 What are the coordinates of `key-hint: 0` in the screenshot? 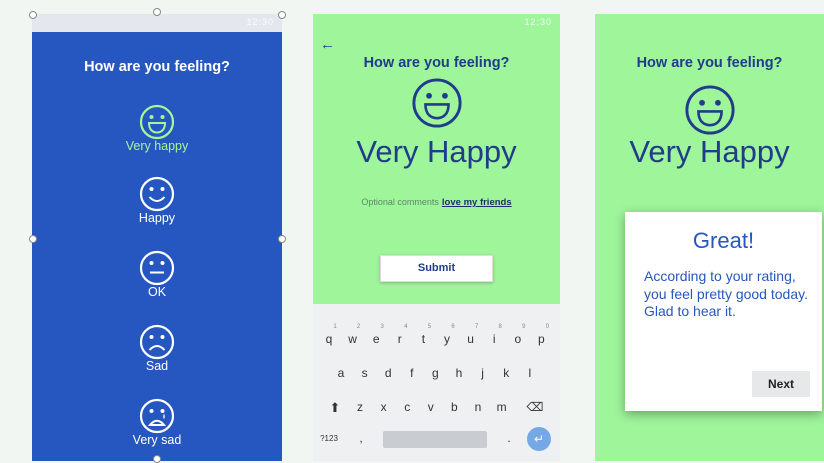 It's located at (547, 327).